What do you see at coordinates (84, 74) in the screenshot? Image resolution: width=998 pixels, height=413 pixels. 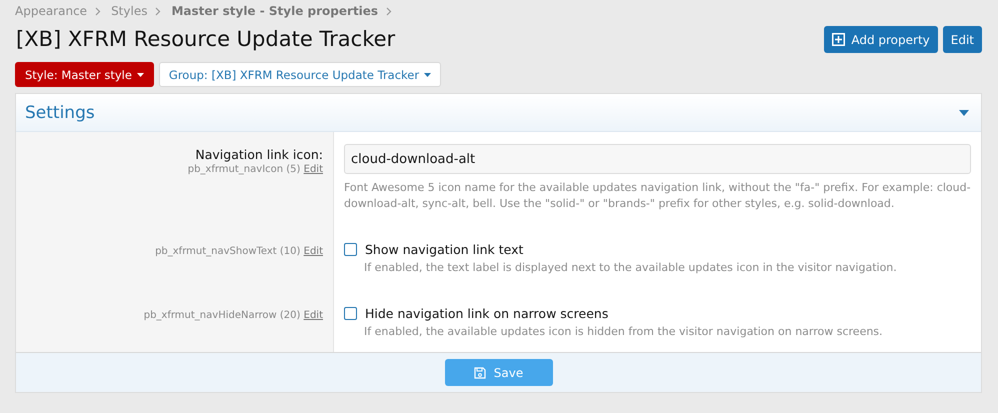 I see `style-dropdown: Style: Master style` at bounding box center [84, 74].